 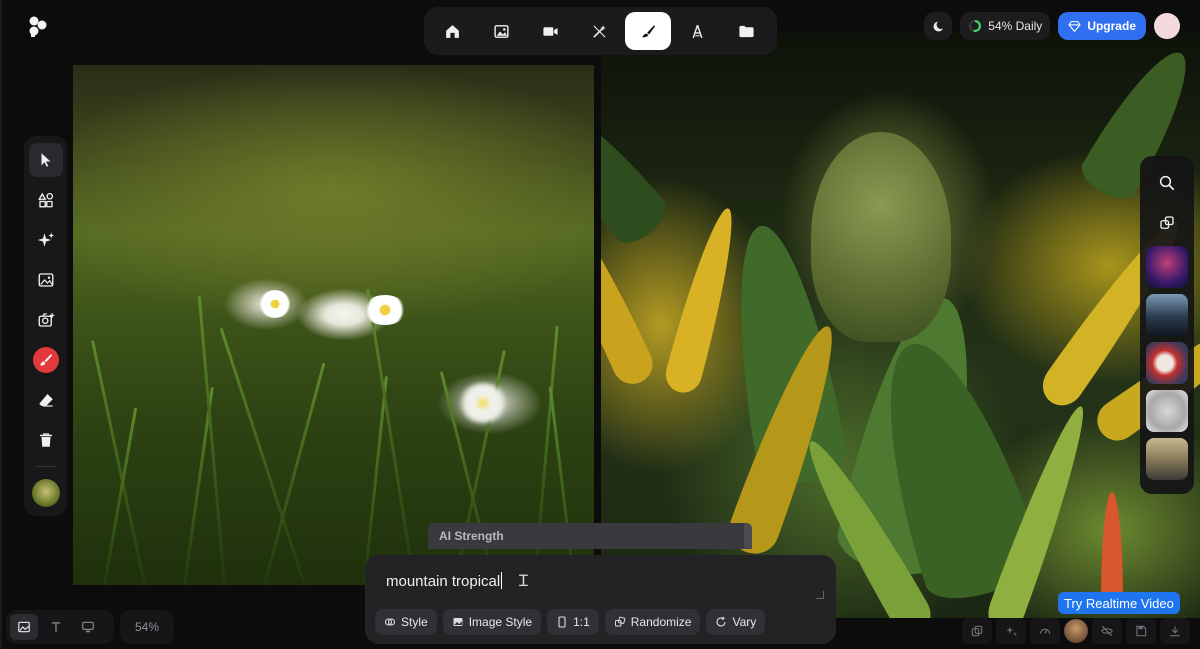 What do you see at coordinates (590, 536) in the screenshot?
I see `ai-strength-slider: AI Strength` at bounding box center [590, 536].